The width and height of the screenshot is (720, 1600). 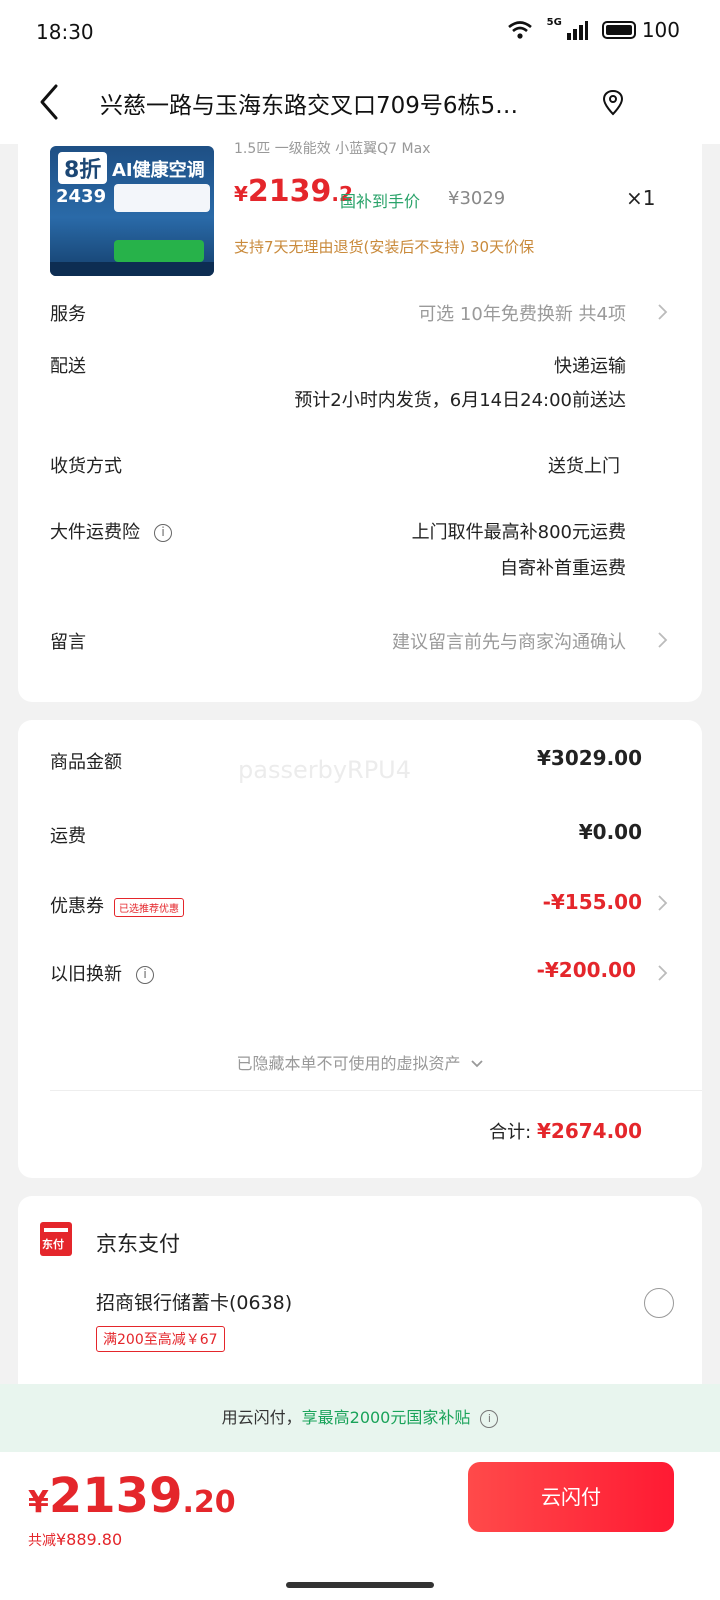 I want to click on delivery-estimate: 预计2小时内发货，6月14日24:00前送达, so click(x=460, y=400).